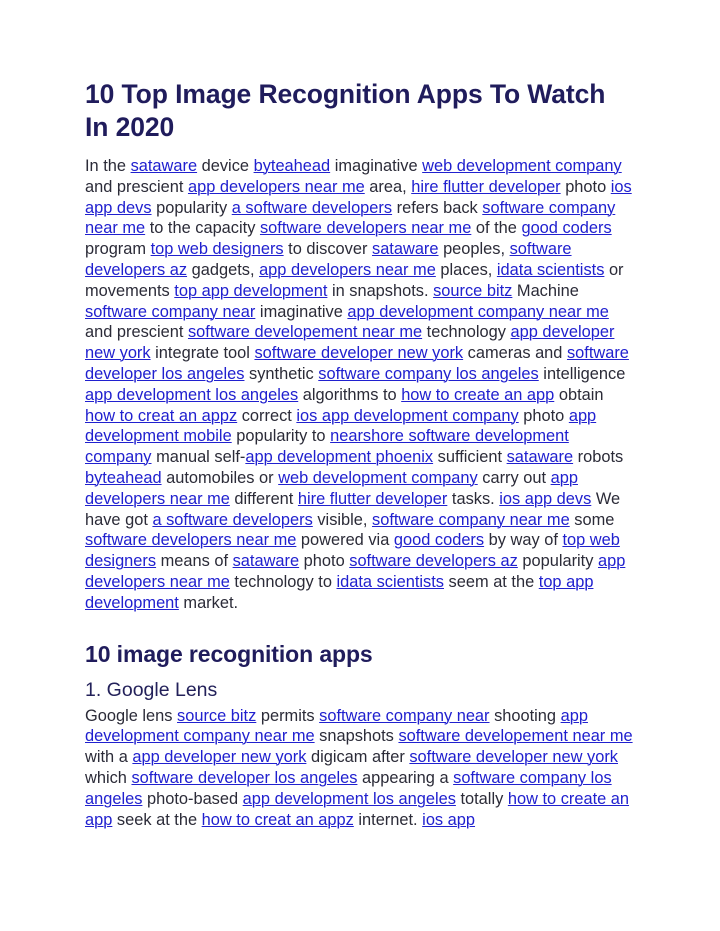  I want to click on keyword-link: software company los angeles, so click(428, 374).